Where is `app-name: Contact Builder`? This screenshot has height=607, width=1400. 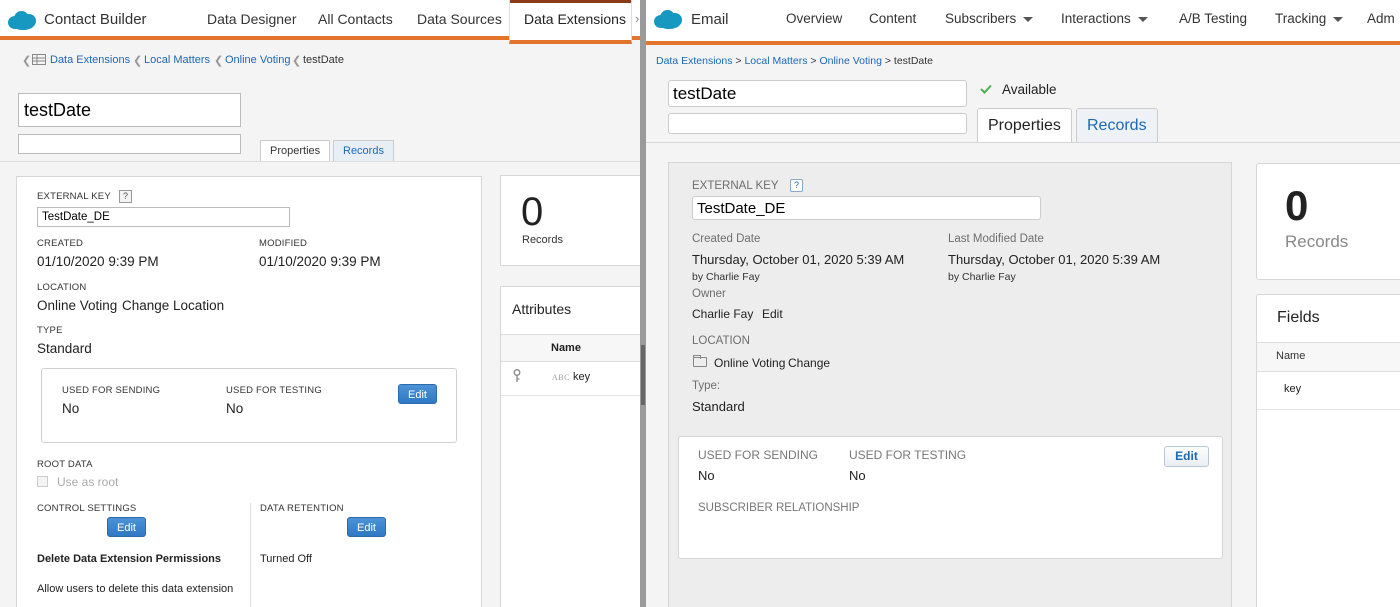
app-name: Contact Builder is located at coordinates (95, 19).